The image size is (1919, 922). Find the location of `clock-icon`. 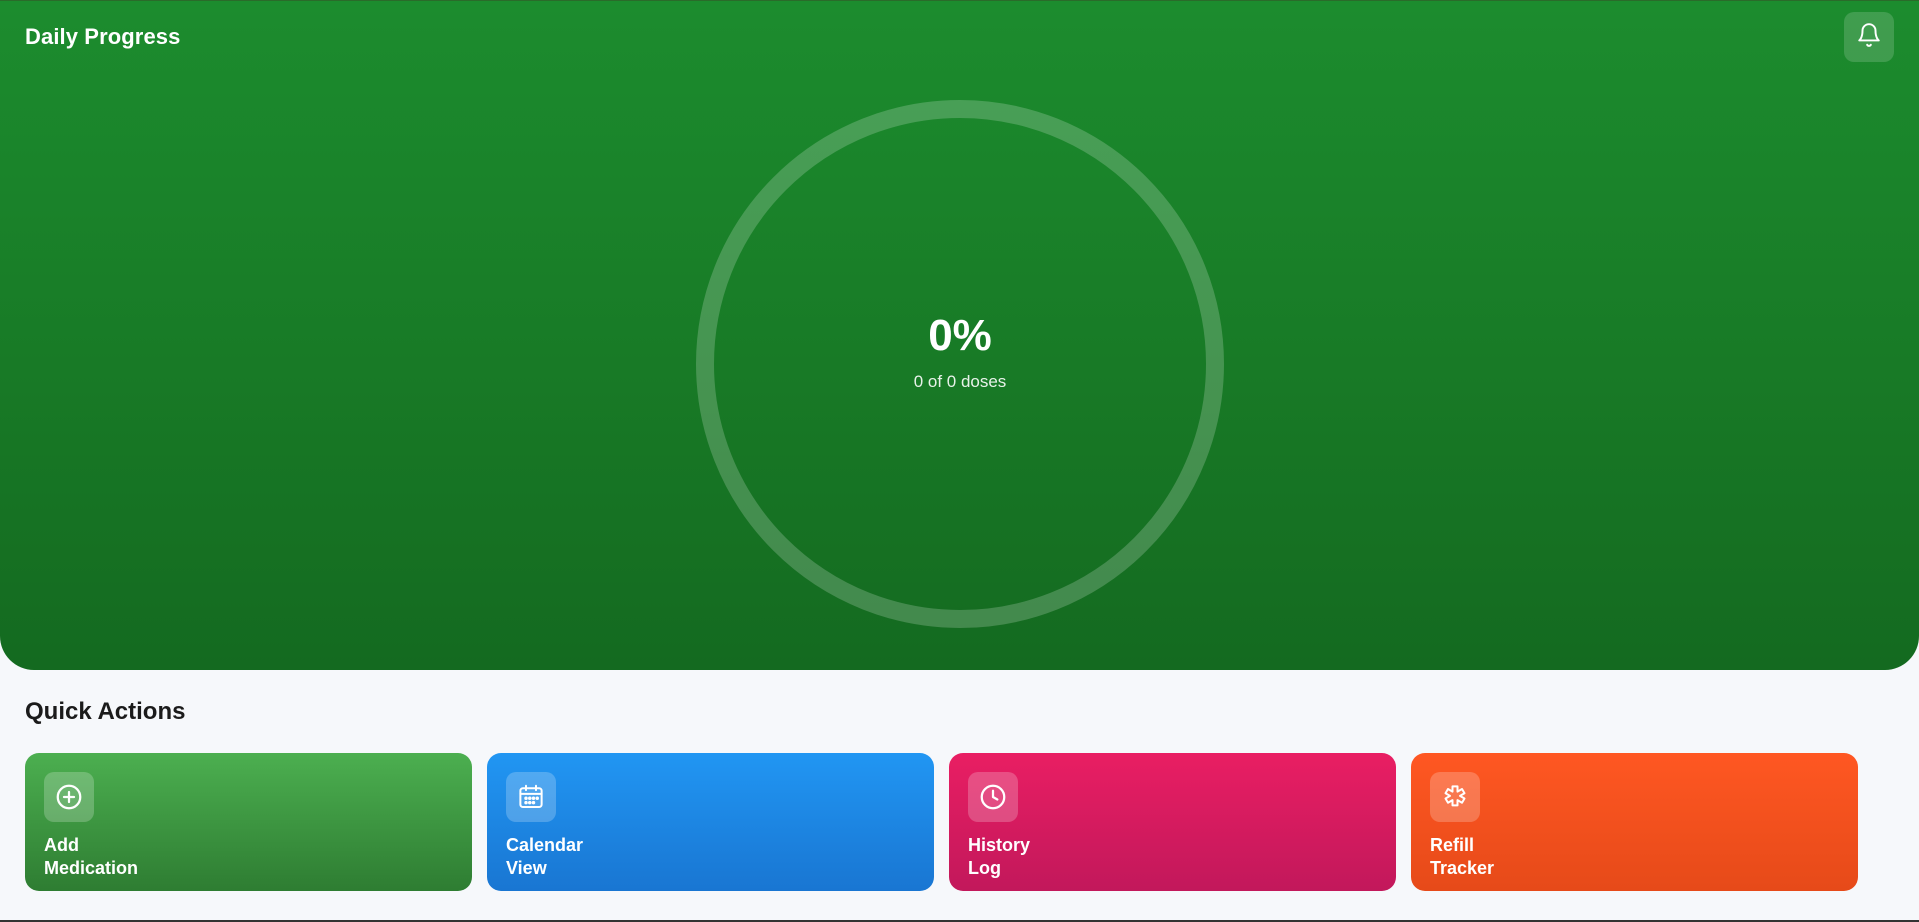

clock-icon is located at coordinates (993, 797).